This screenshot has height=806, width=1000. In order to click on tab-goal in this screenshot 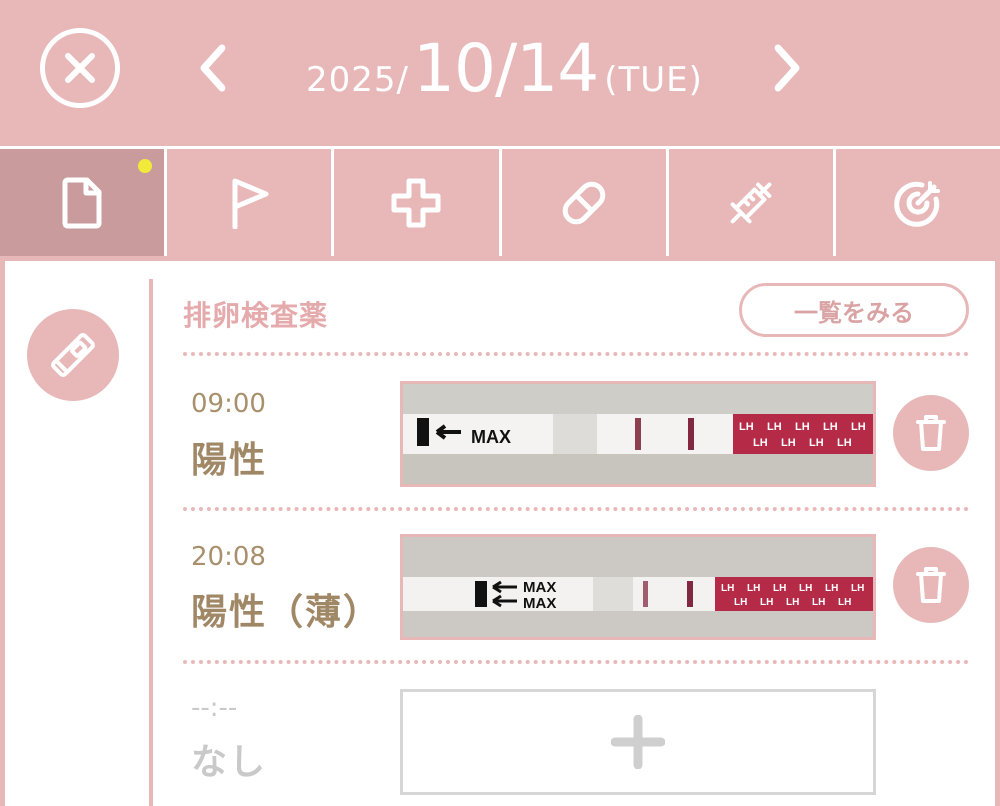, I will do `click(916, 202)`.